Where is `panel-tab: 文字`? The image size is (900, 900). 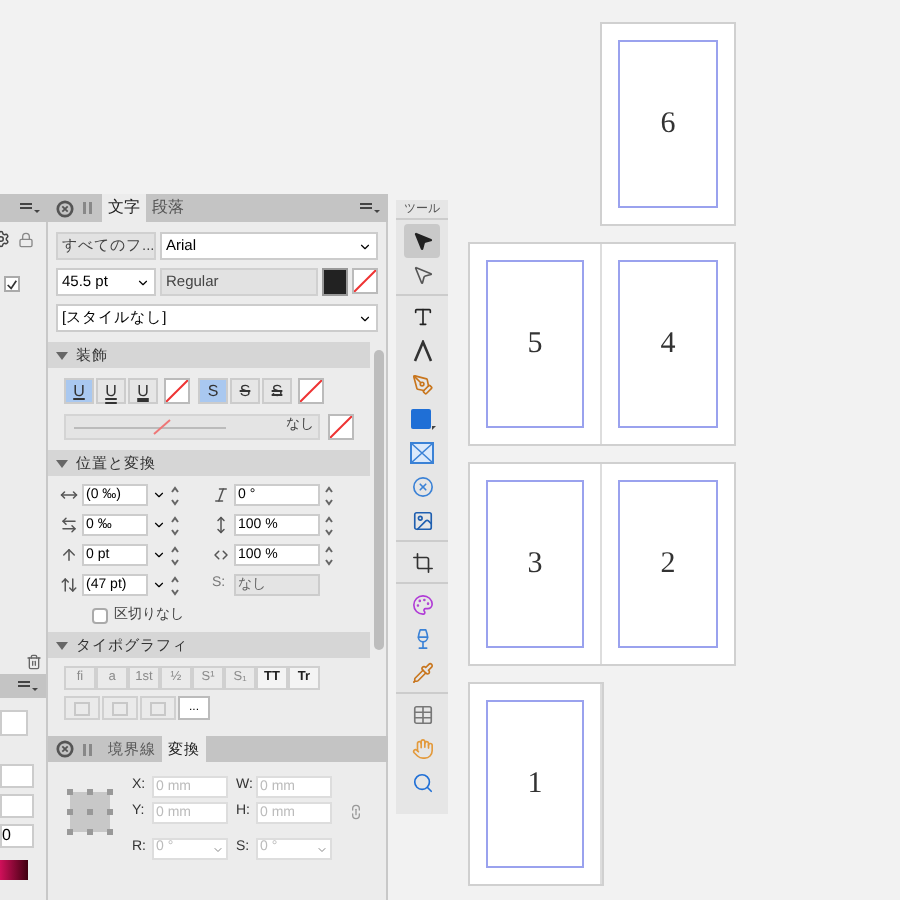
panel-tab: 文字 is located at coordinates (124, 208).